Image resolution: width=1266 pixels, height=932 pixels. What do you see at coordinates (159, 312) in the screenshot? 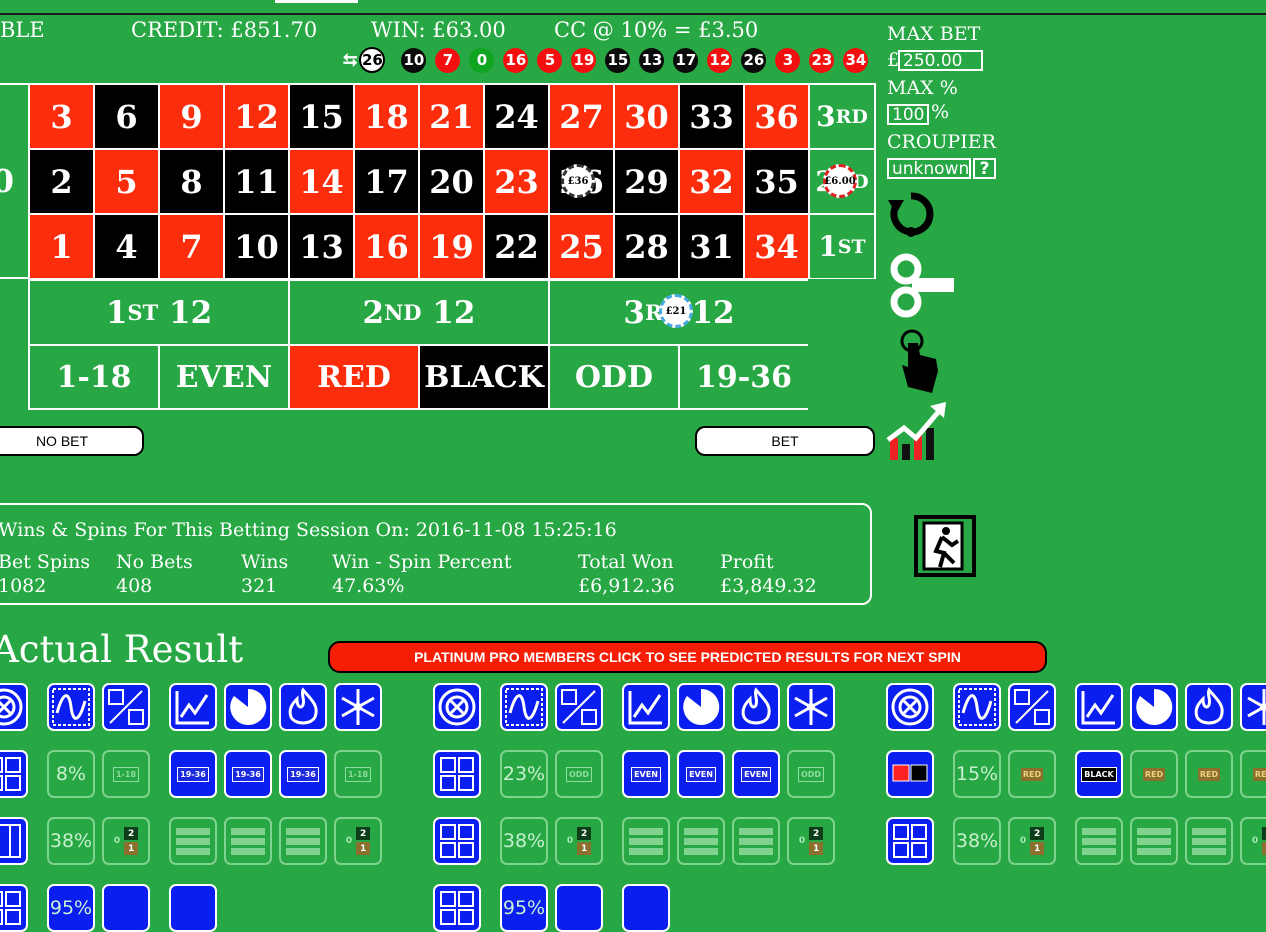
I see `dozen-bet-1: 1 ST 12` at bounding box center [159, 312].